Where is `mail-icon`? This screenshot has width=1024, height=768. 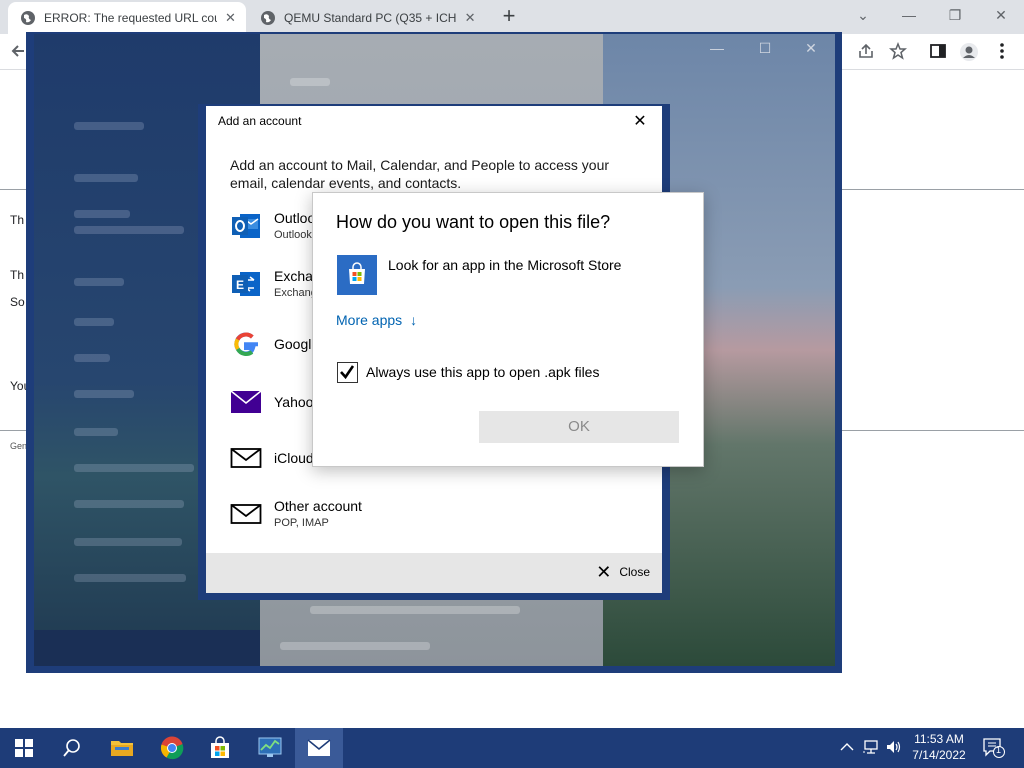 mail-icon is located at coordinates (319, 747).